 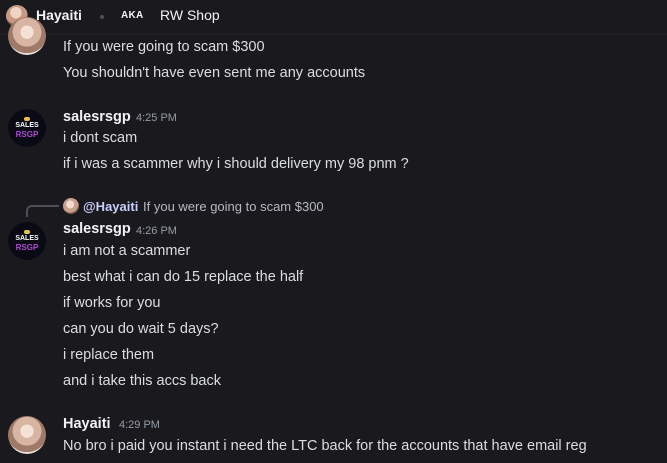 What do you see at coordinates (59, 15) in the screenshot?
I see `header-username: Hayaiti` at bounding box center [59, 15].